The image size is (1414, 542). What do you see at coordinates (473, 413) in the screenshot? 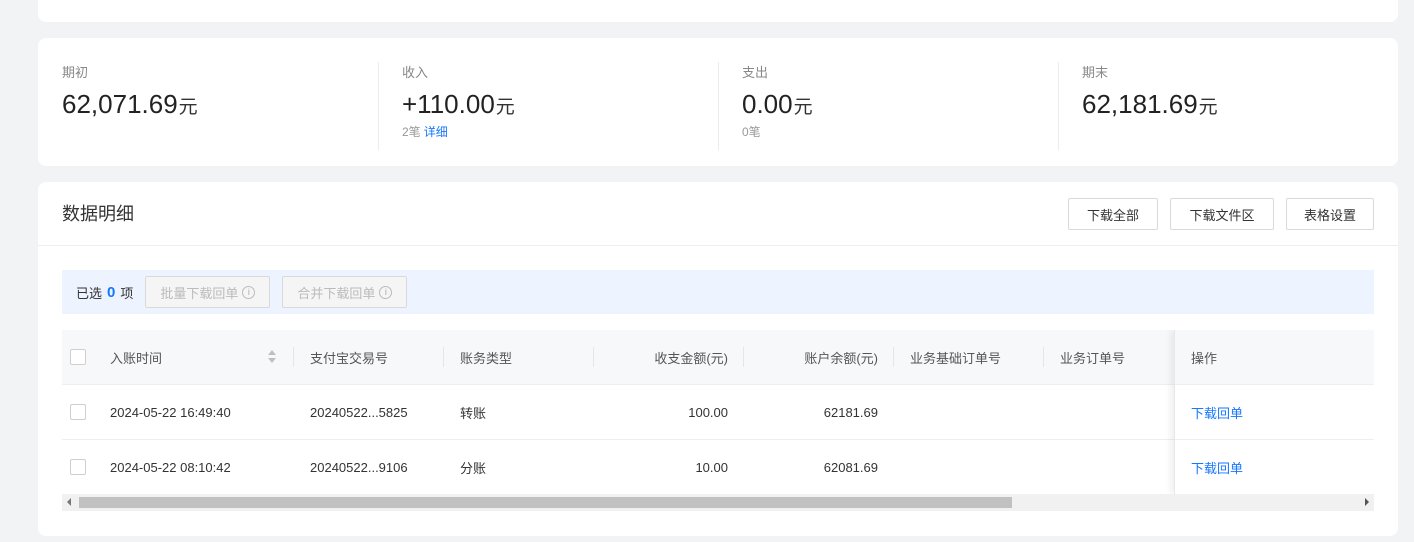
I see `cell-type: 转账` at bounding box center [473, 413].